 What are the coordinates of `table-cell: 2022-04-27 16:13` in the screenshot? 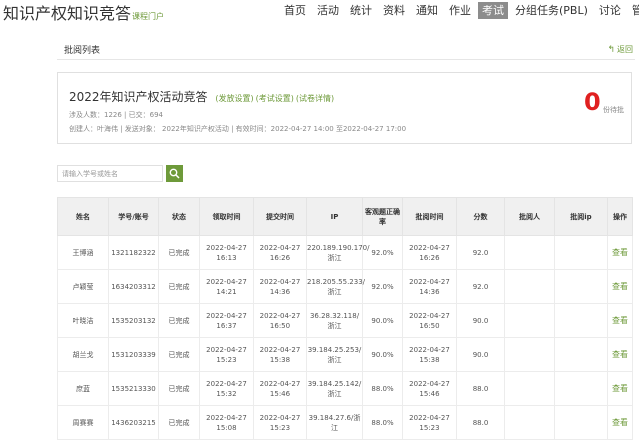 It's located at (226, 252).